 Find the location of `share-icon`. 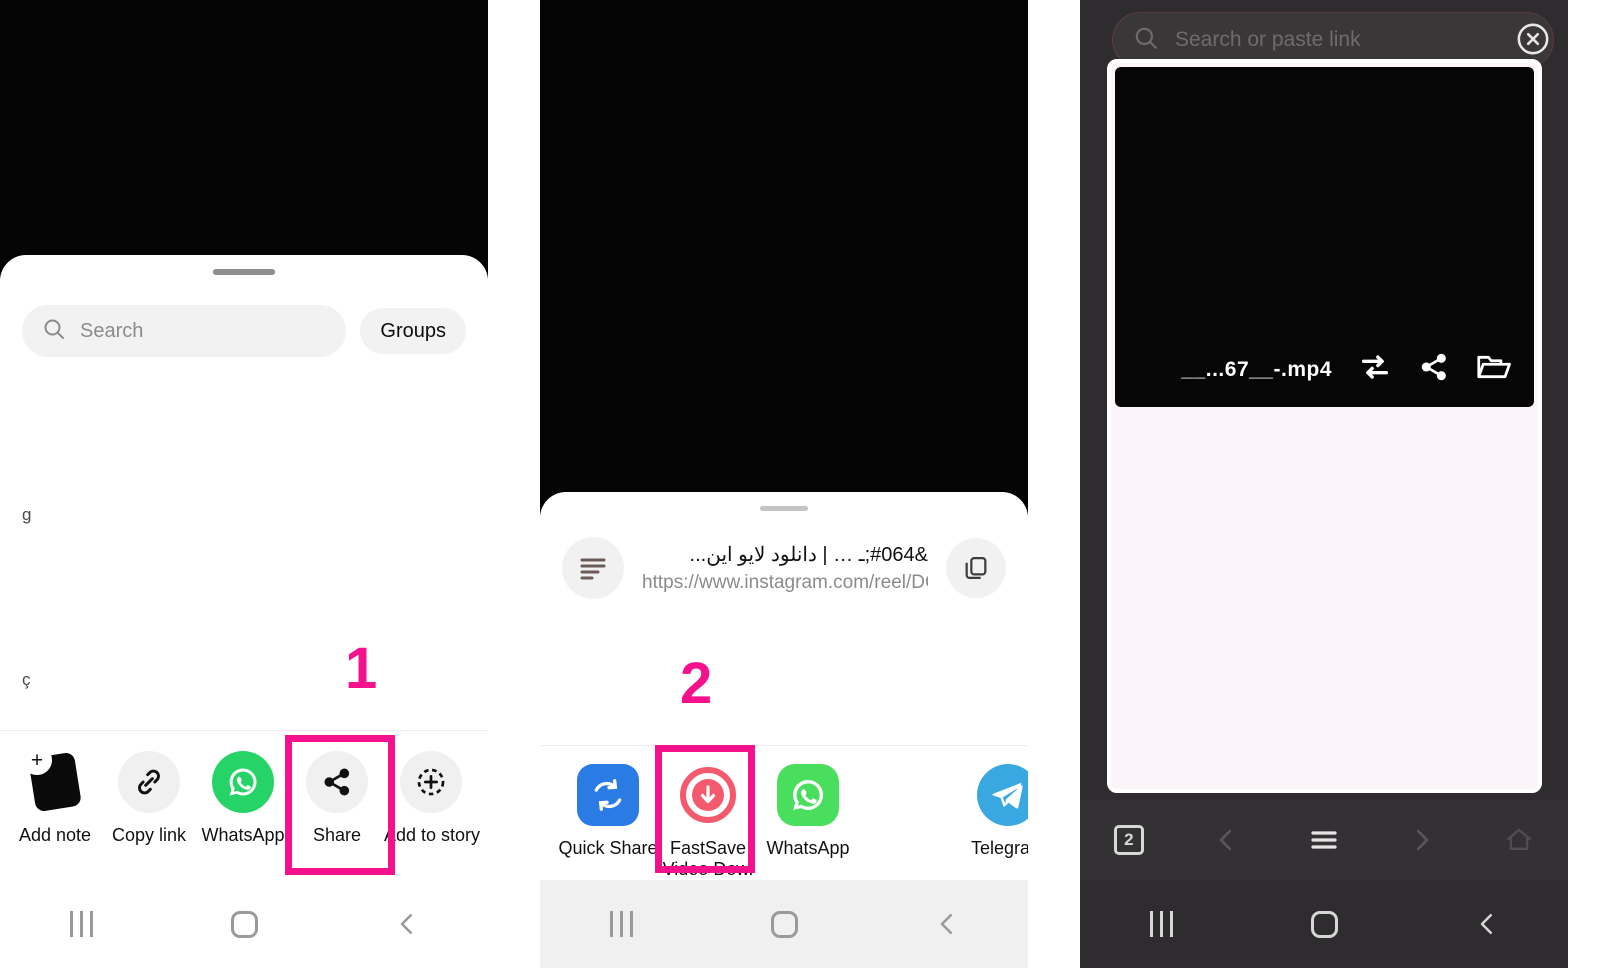

share-icon is located at coordinates (1434, 369).